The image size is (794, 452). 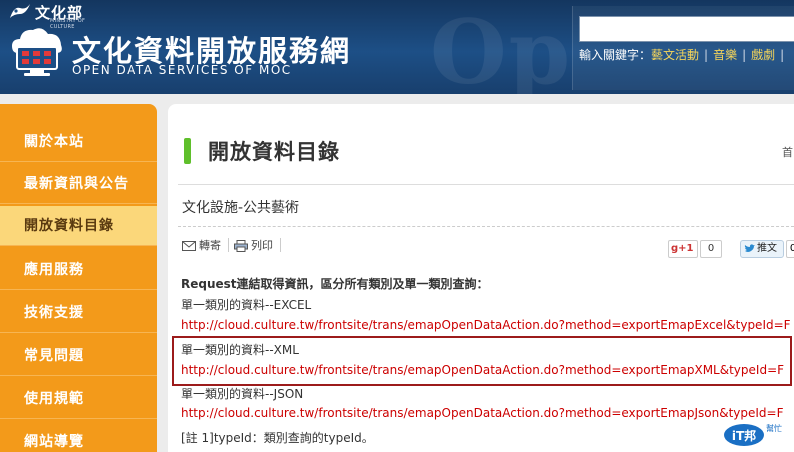 I want to click on keyword-label: 輸入關鍵字：, so click(x=615, y=55).